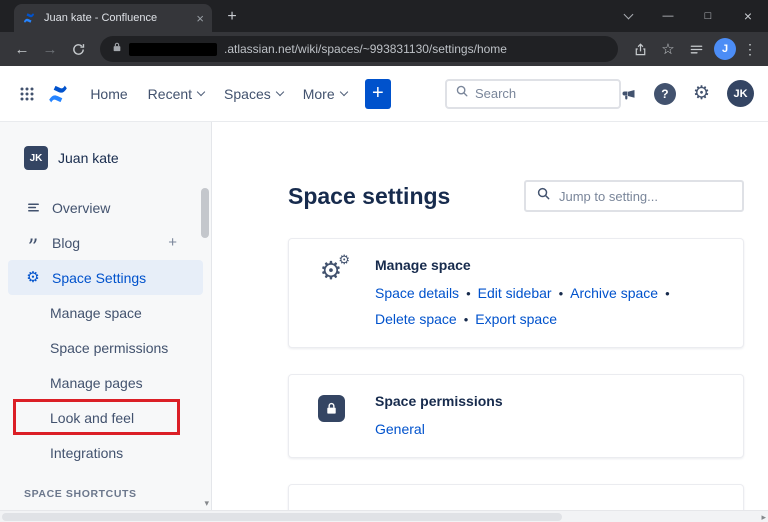 The height and width of the screenshot is (522, 768). What do you see at coordinates (516, 497) in the screenshot?
I see `partial-card` at bounding box center [516, 497].